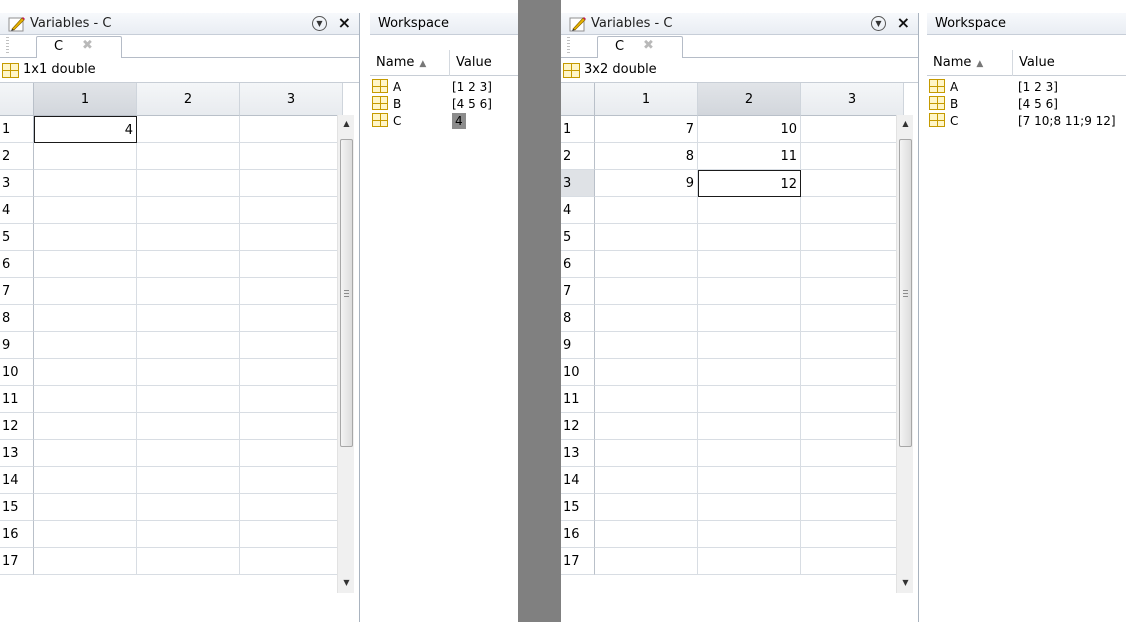  I want to click on row-header-14: 14, so click(578, 480).